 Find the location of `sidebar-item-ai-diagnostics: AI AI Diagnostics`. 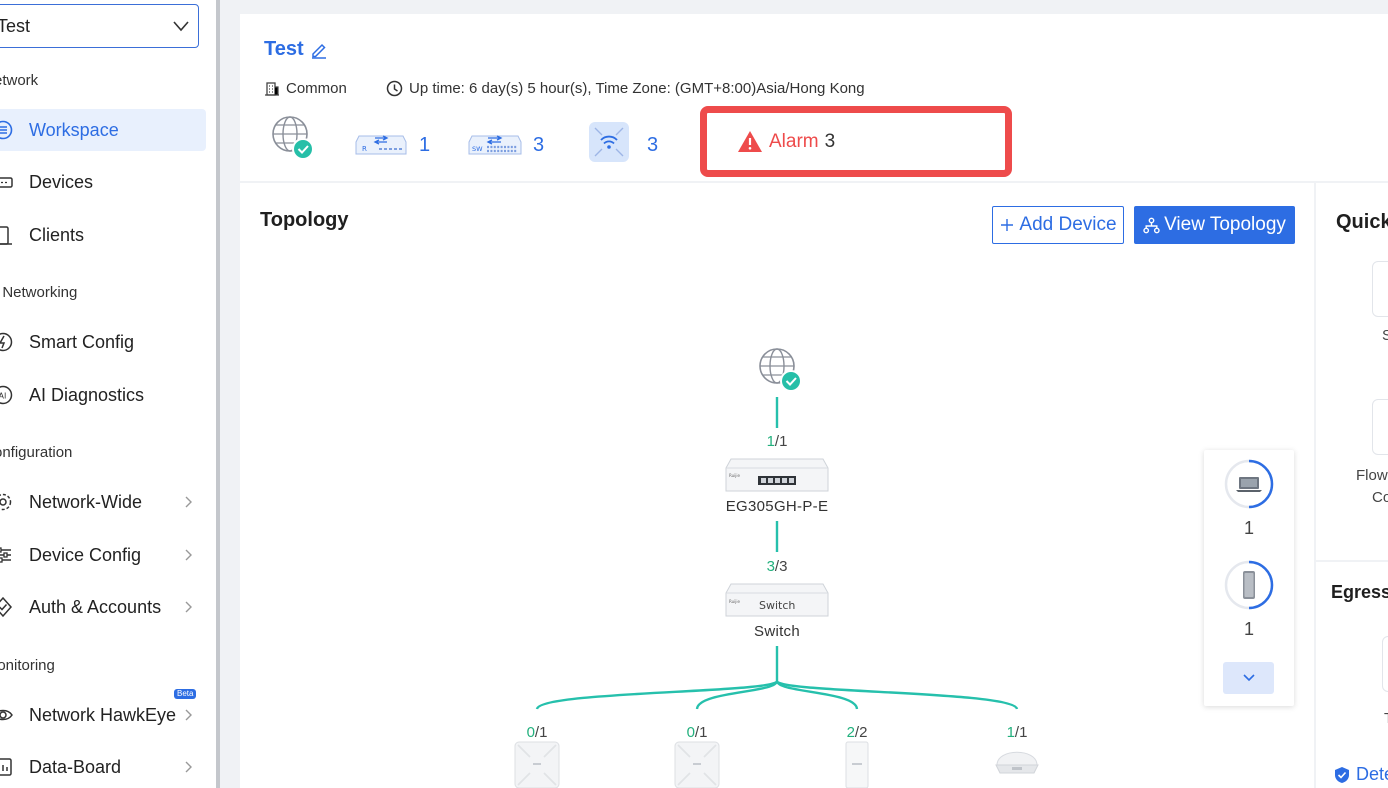

sidebar-item-ai-diagnostics: AI AI Diagnostics is located at coordinates (103, 395).